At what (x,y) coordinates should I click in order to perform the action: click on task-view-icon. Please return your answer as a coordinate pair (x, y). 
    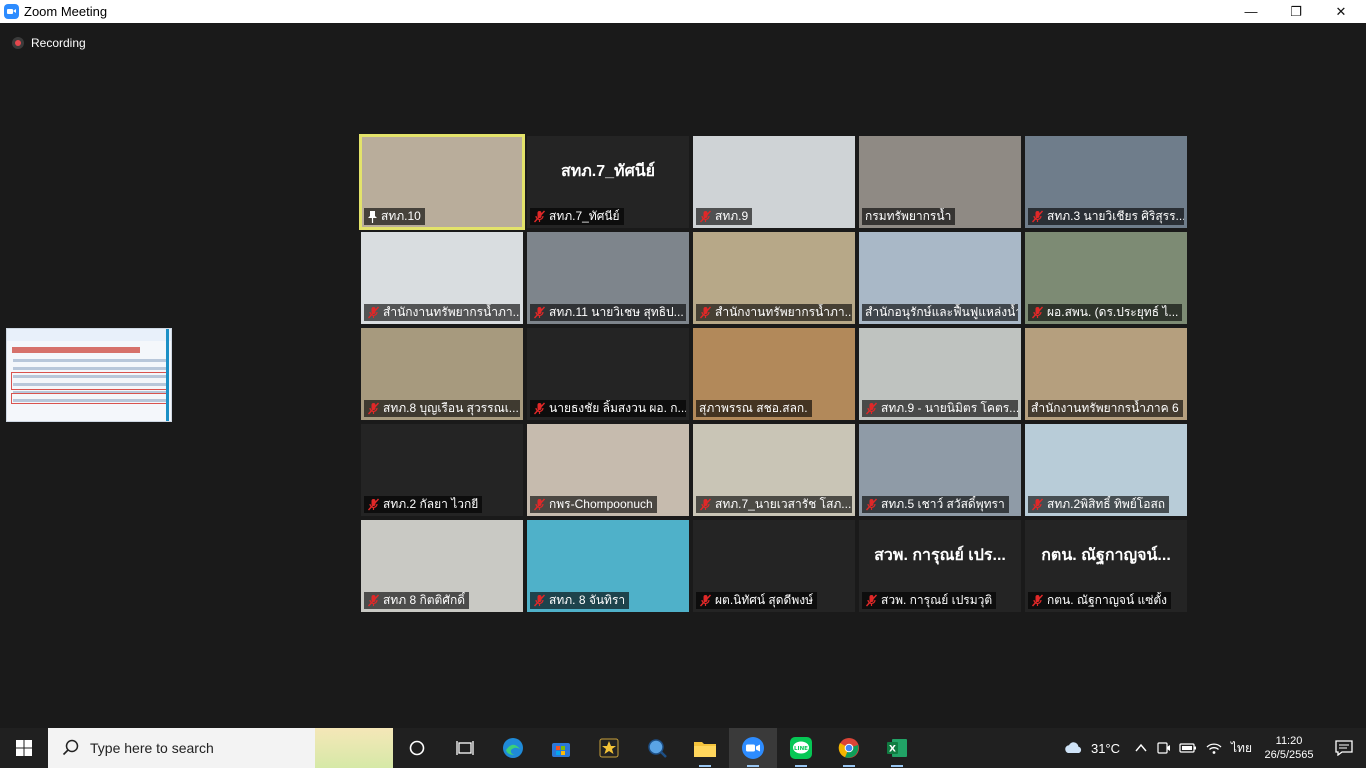
    Looking at the image, I should click on (465, 748).